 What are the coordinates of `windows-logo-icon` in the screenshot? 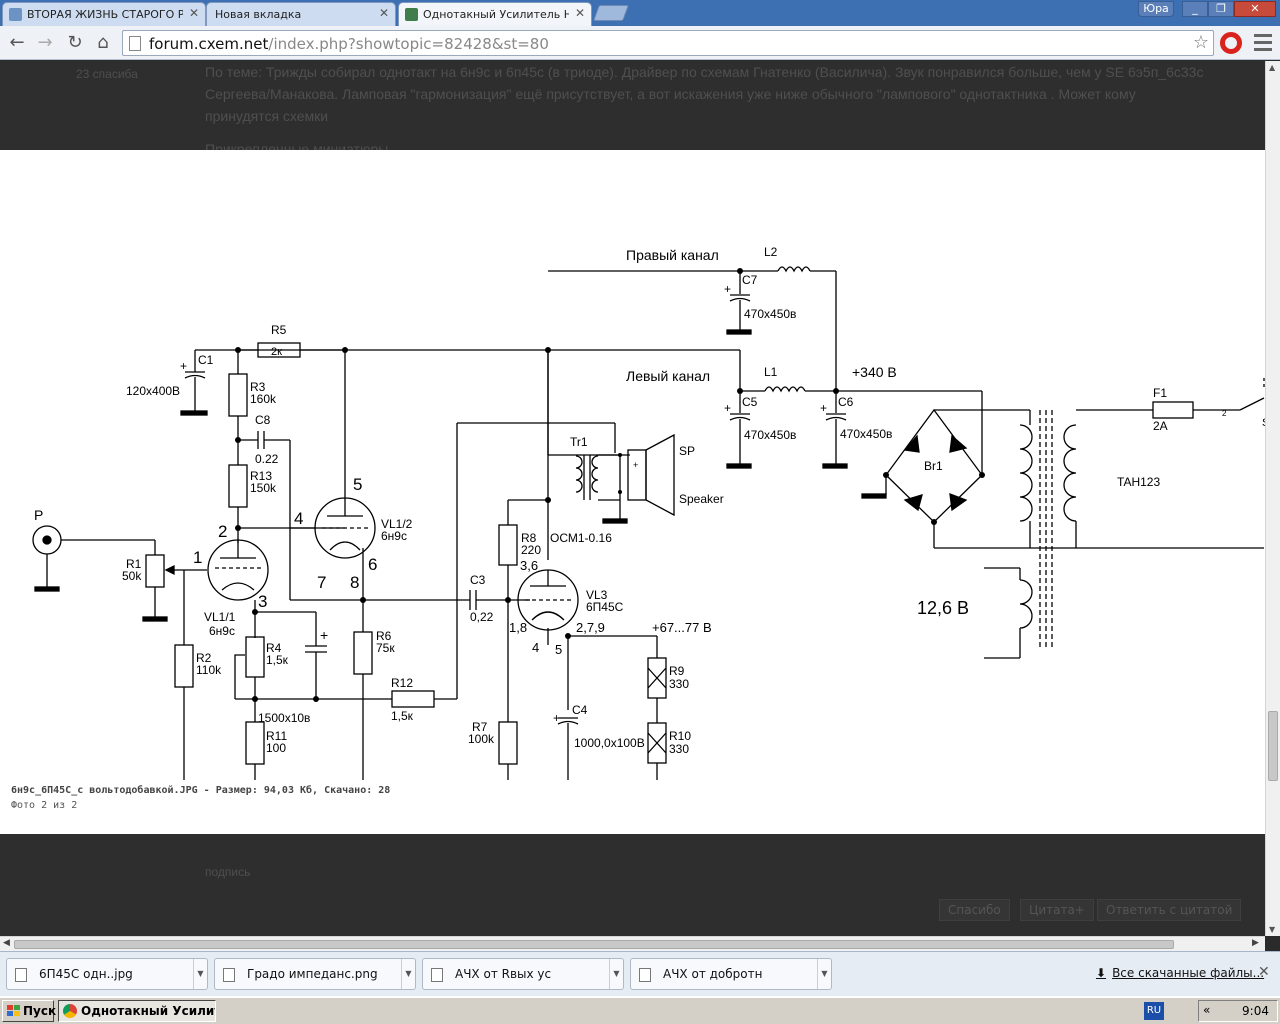 It's located at (13, 1010).